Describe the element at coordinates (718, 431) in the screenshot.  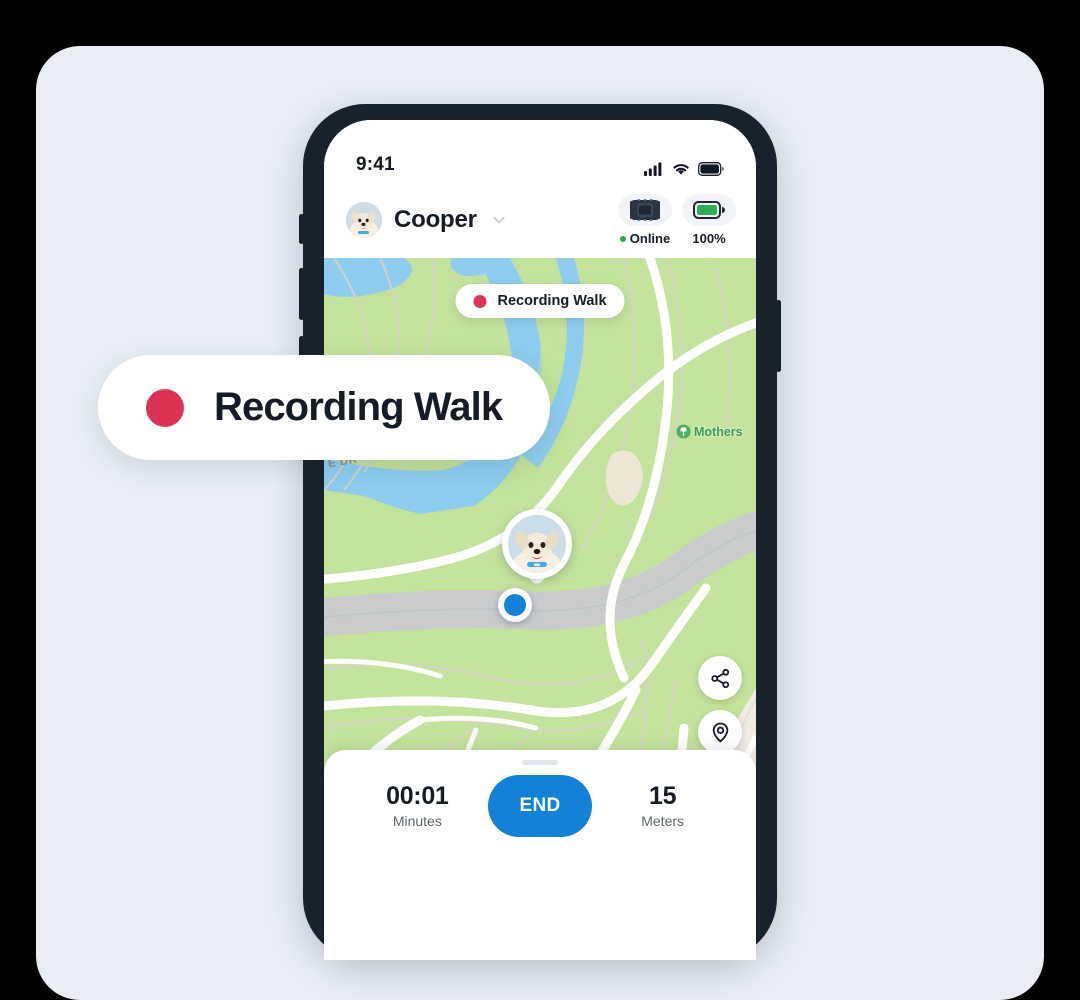
I see `poi-label: Mothers` at that location.